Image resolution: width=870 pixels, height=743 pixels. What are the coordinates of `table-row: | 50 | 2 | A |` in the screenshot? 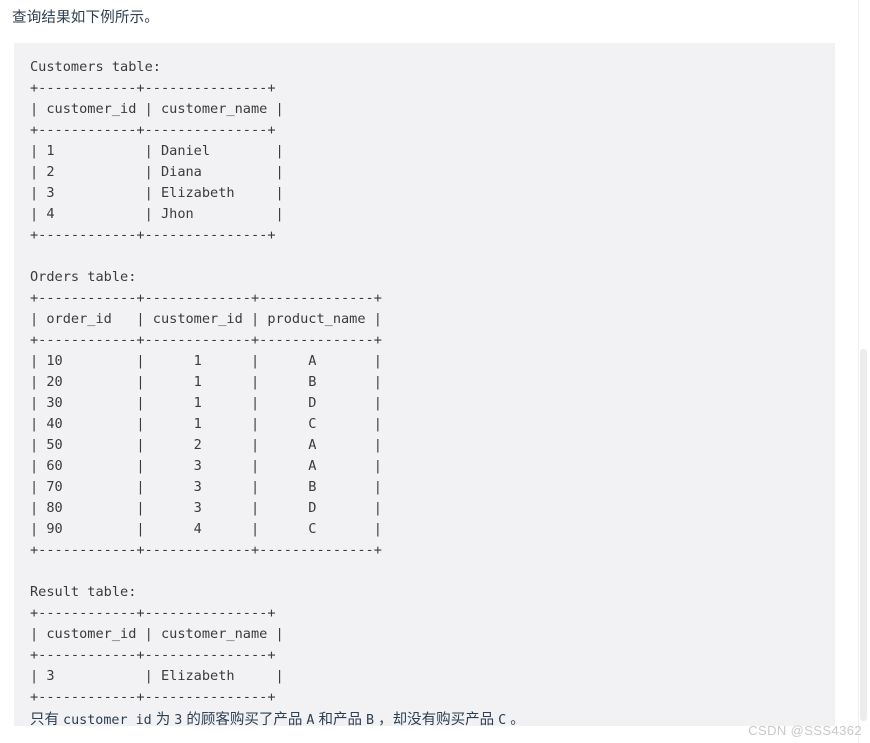 It's located at (206, 445).